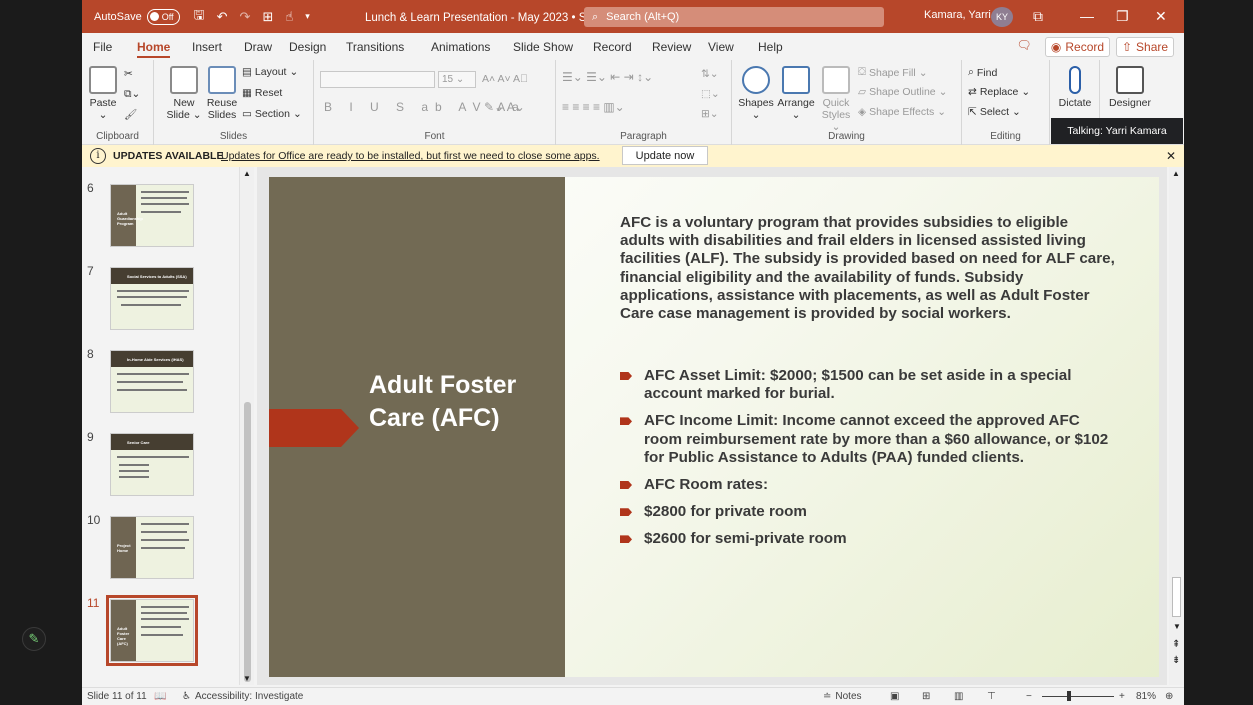  Describe the element at coordinates (1169, 696) in the screenshot. I see `fit-to-window-icon: ⊕` at that location.